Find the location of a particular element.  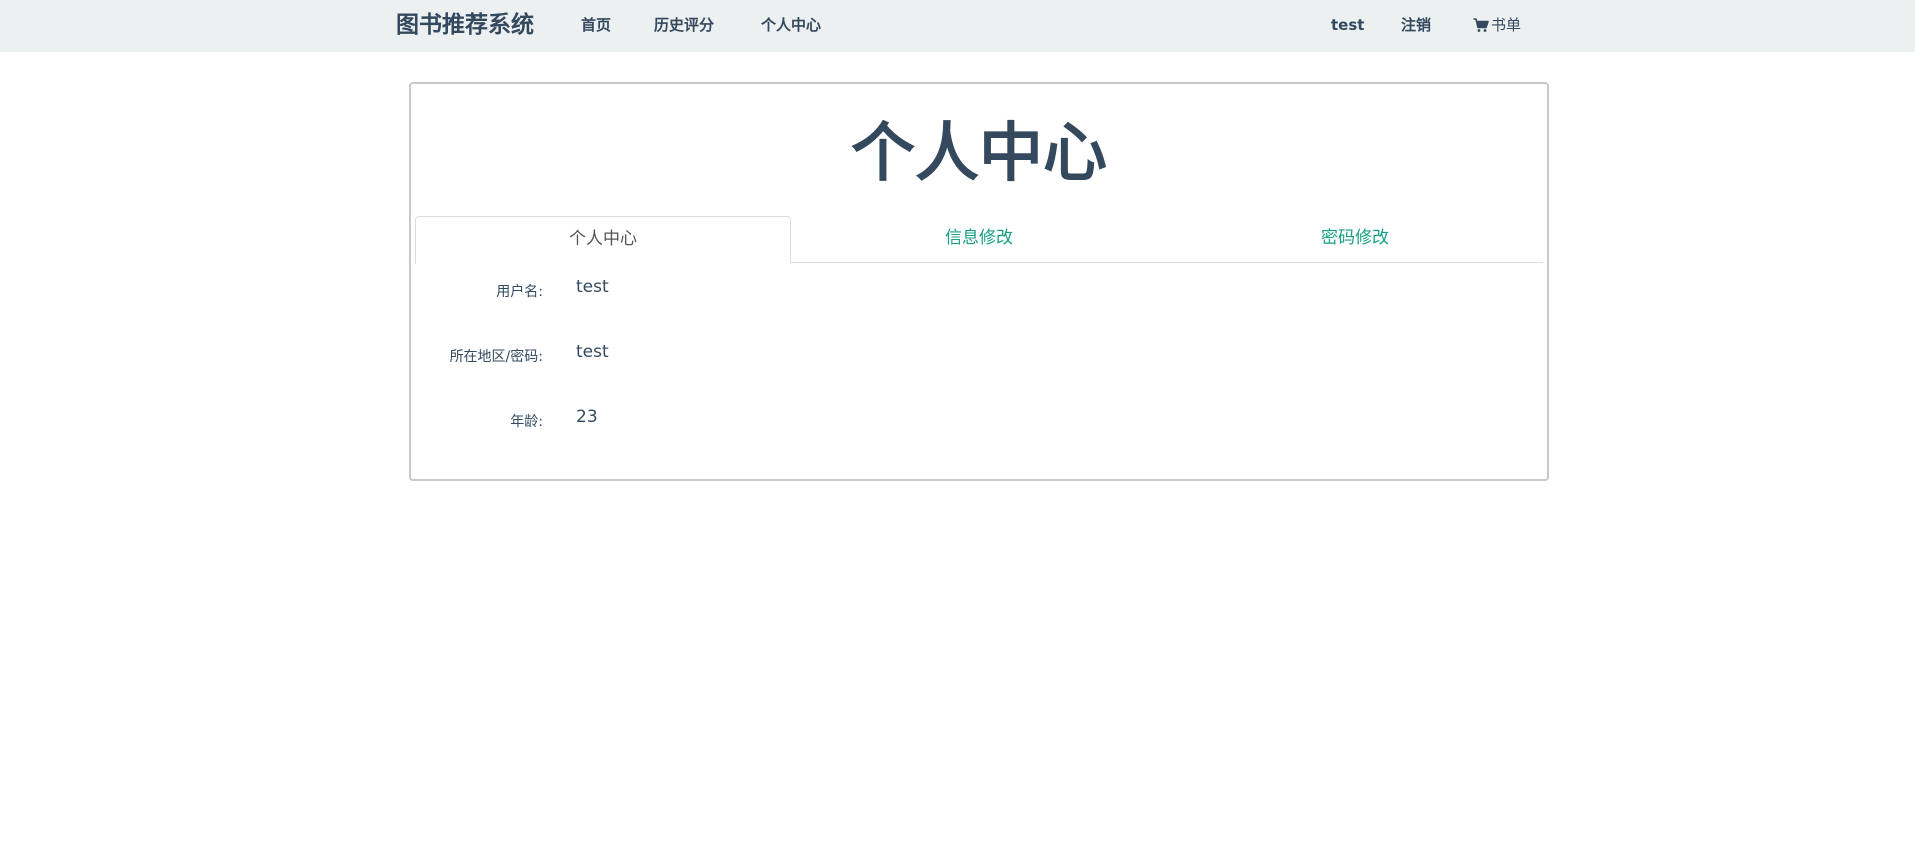

nav-link-home: 首页 is located at coordinates (596, 25).